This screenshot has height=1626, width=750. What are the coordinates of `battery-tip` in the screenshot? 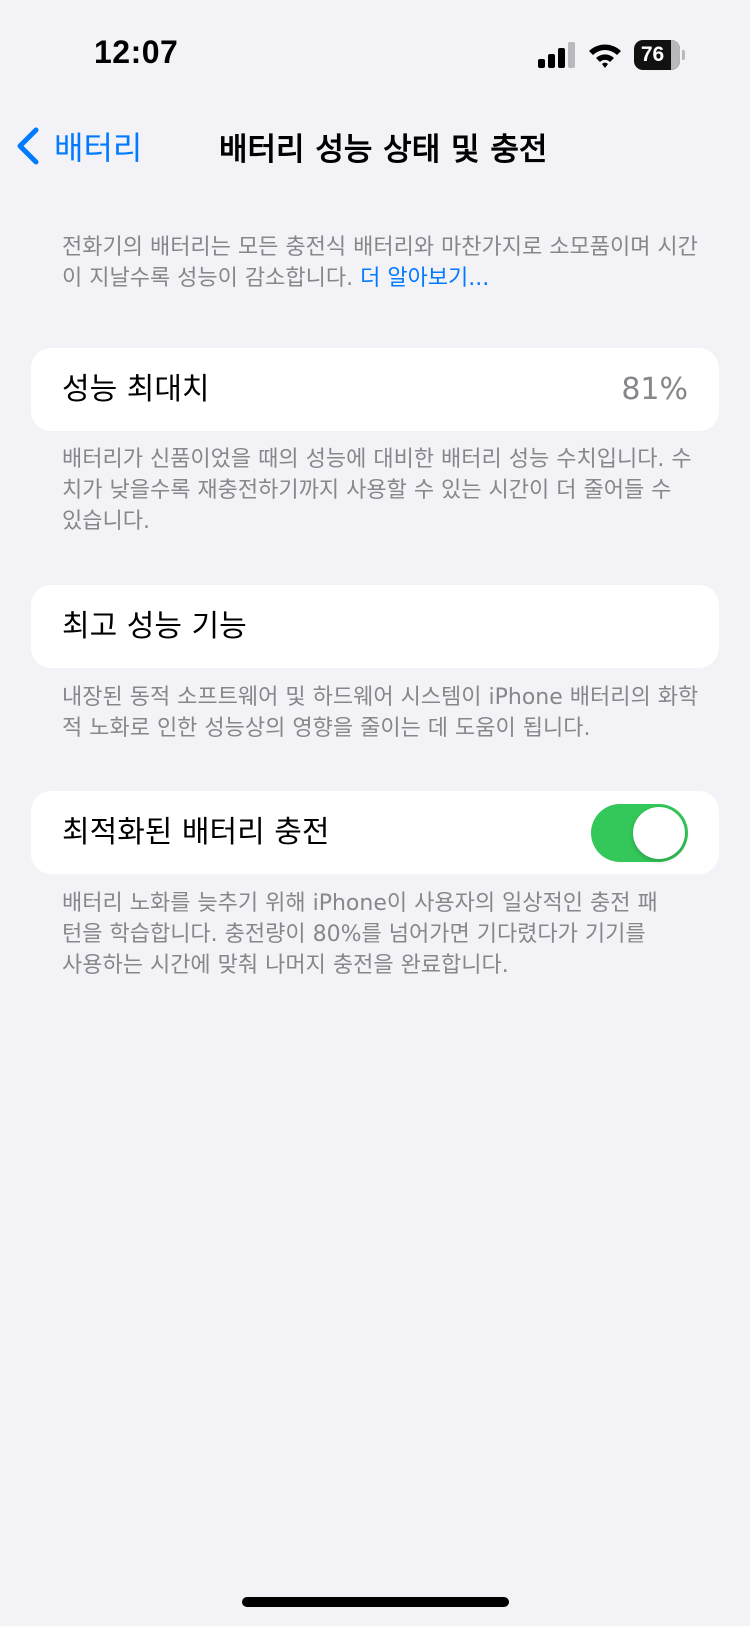 It's located at (683, 55).